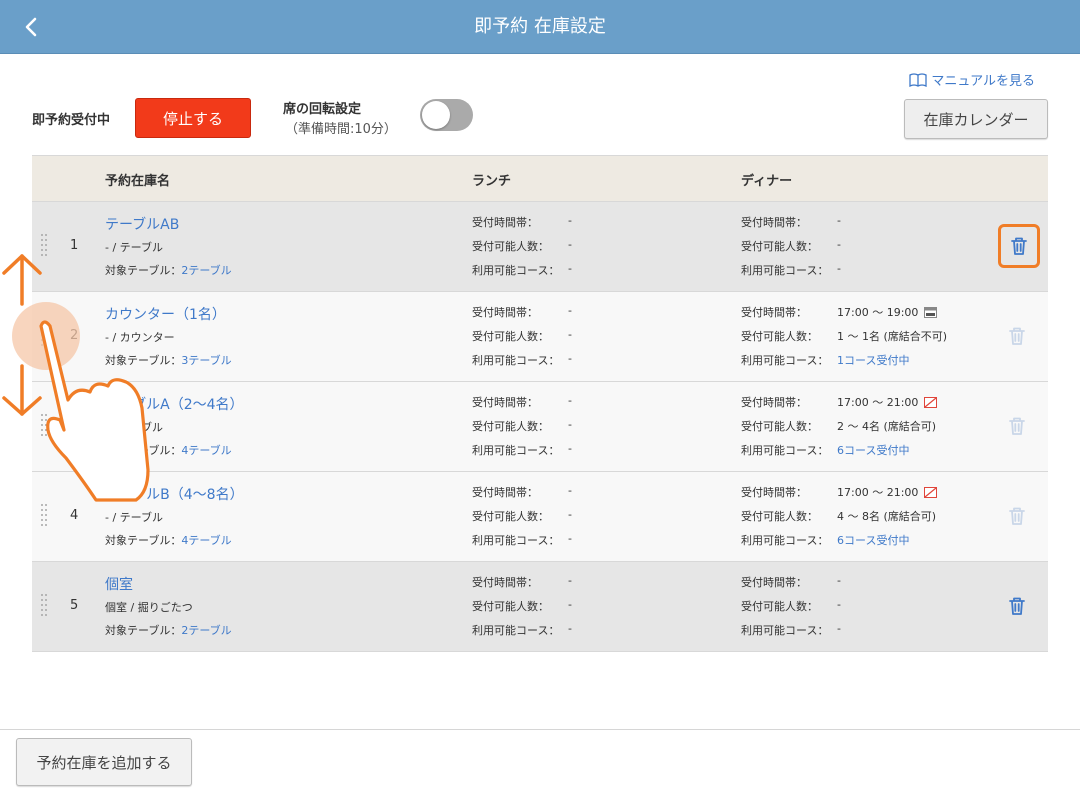  What do you see at coordinates (887, 516) in the screenshot?
I see `dinner-people-value: 4 〜 8名 (席結合可)` at bounding box center [887, 516].